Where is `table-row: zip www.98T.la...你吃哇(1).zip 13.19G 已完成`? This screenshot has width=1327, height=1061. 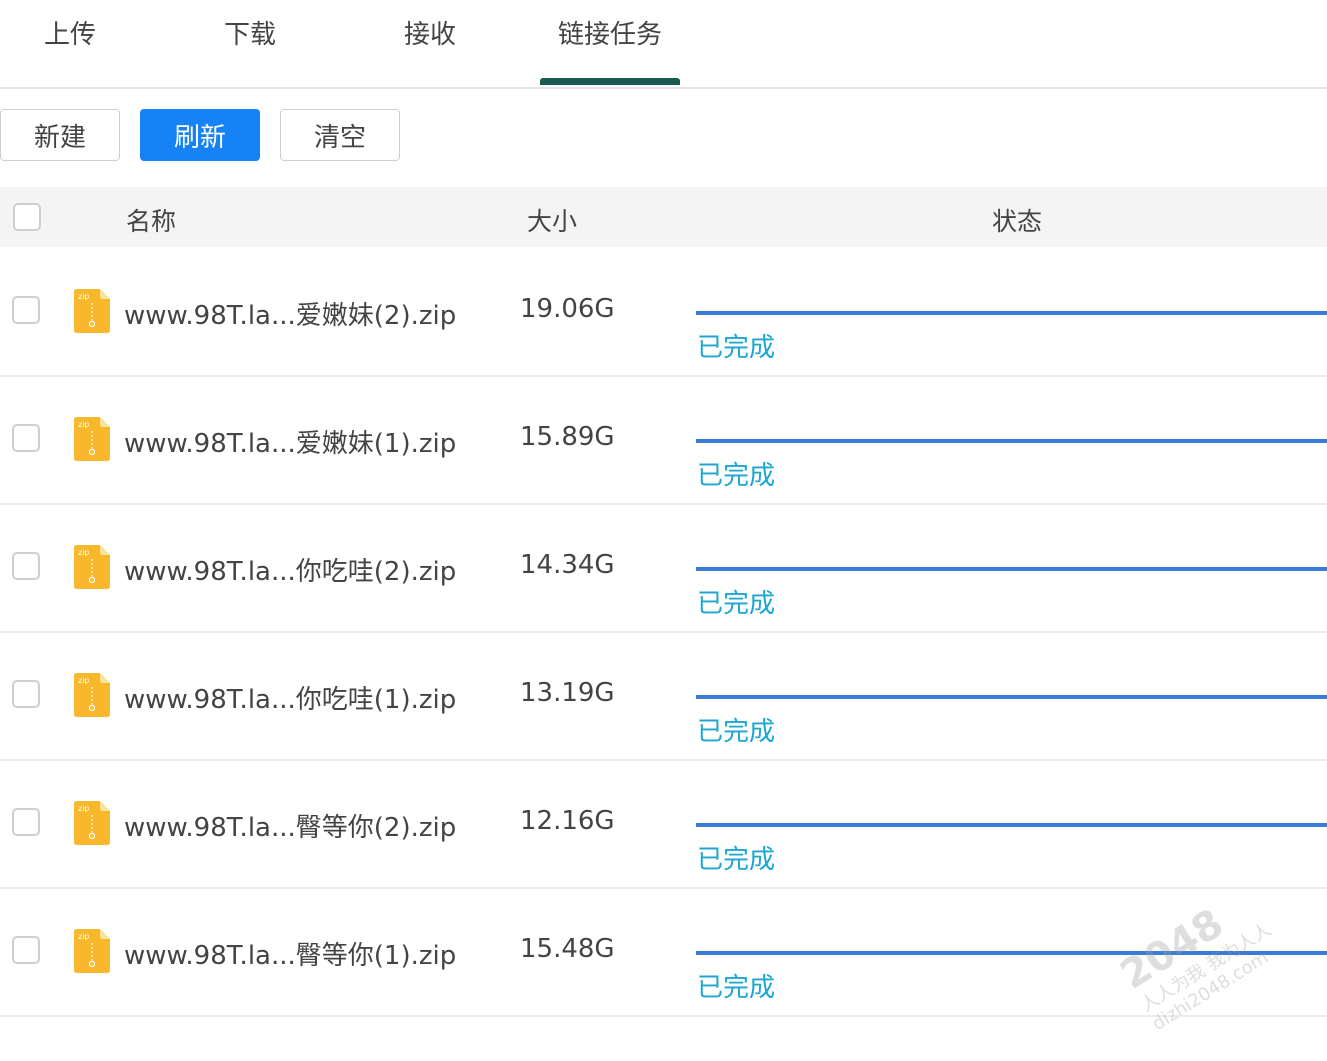
table-row: zip www.98T.la...你吃哇(1).zip 13.19G 已完成 is located at coordinates (663, 697).